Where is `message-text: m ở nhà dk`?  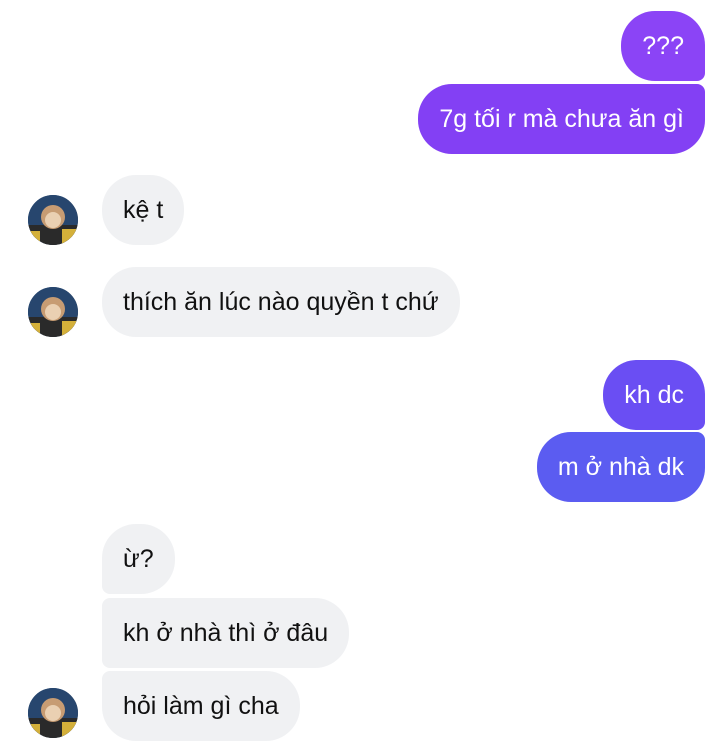 message-text: m ở nhà dk is located at coordinates (620, 466).